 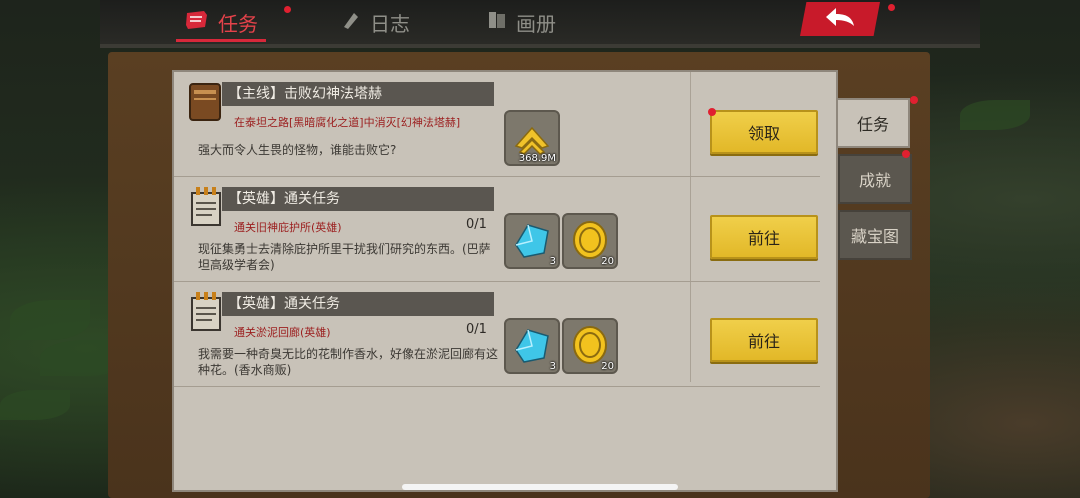 I want to click on back-button, so click(x=840, y=19).